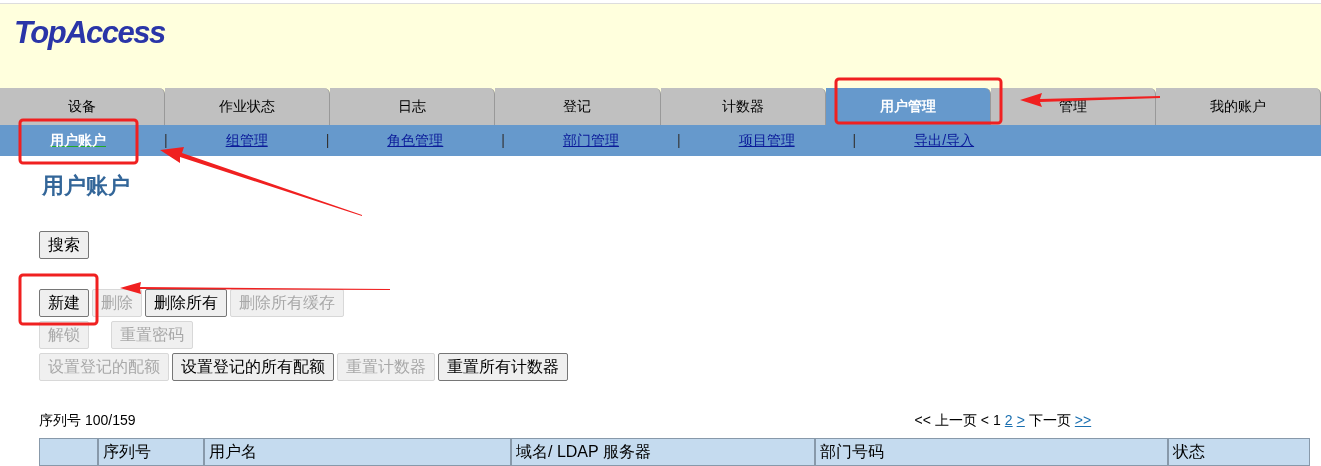 This screenshot has height=466, width=1321. What do you see at coordinates (151, 452) in the screenshot?
I see `column-header: 序列号` at bounding box center [151, 452].